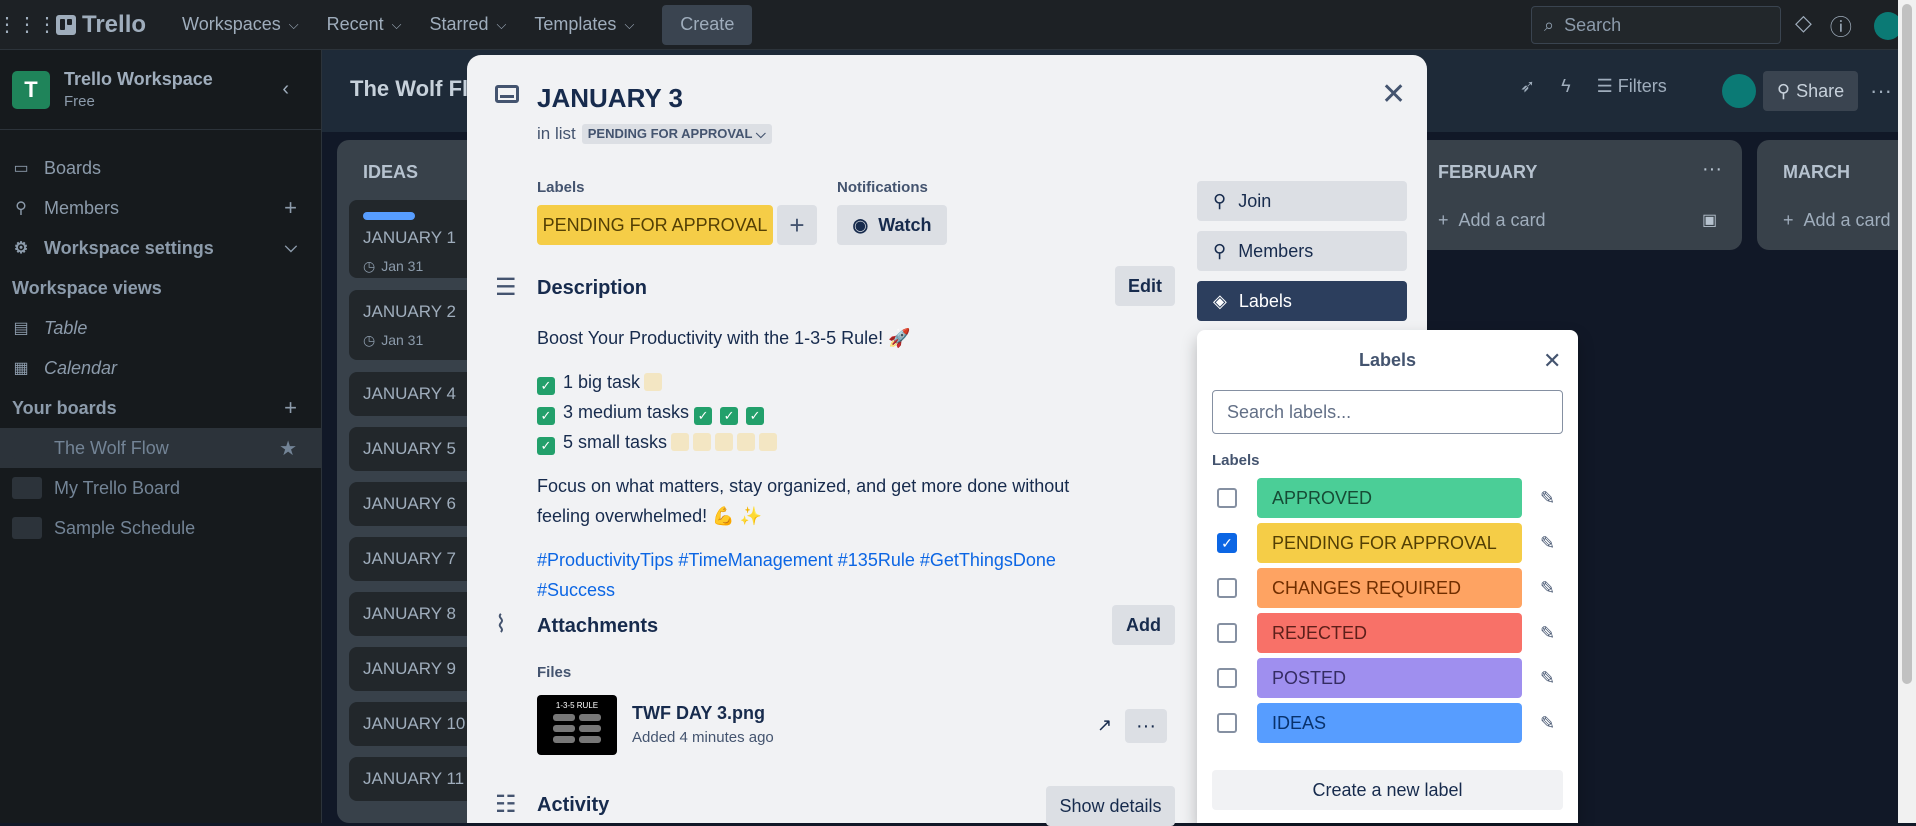 The width and height of the screenshot is (1916, 826). Describe the element at coordinates (1739, 91) in the screenshot. I see `avatar` at that location.